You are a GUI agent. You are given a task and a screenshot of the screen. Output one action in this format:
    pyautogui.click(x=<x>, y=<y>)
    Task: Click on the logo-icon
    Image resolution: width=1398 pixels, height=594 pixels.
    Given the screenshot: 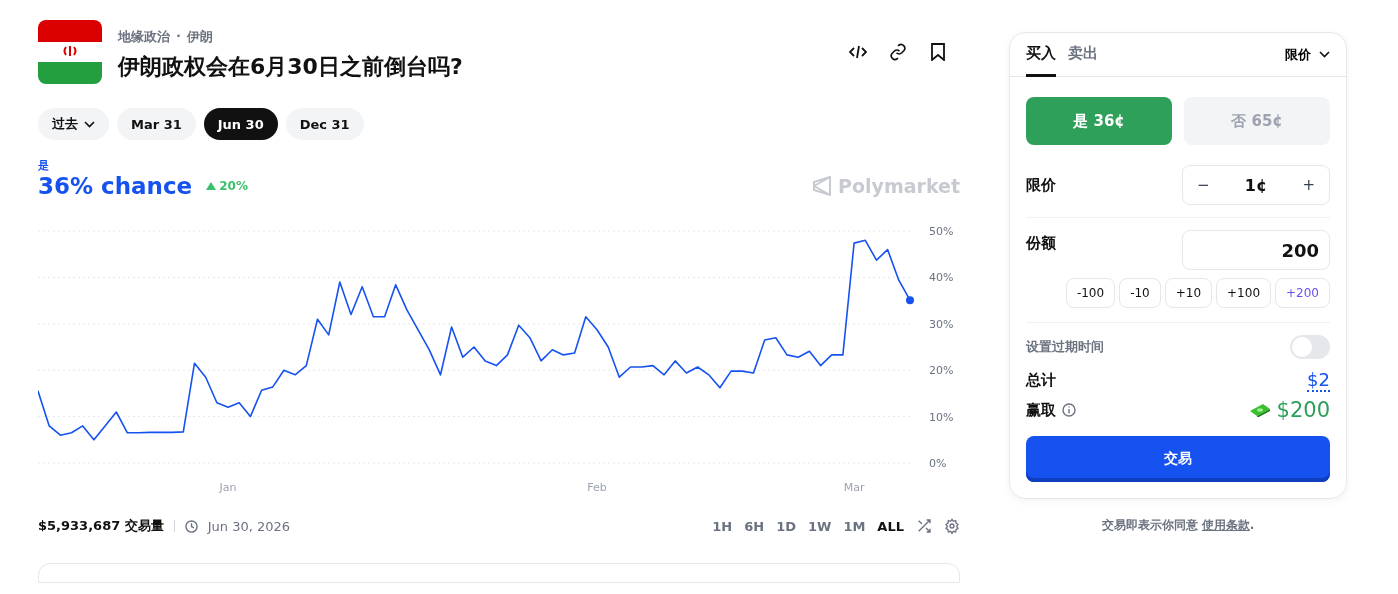 What is the action you would take?
    pyautogui.click(x=822, y=186)
    